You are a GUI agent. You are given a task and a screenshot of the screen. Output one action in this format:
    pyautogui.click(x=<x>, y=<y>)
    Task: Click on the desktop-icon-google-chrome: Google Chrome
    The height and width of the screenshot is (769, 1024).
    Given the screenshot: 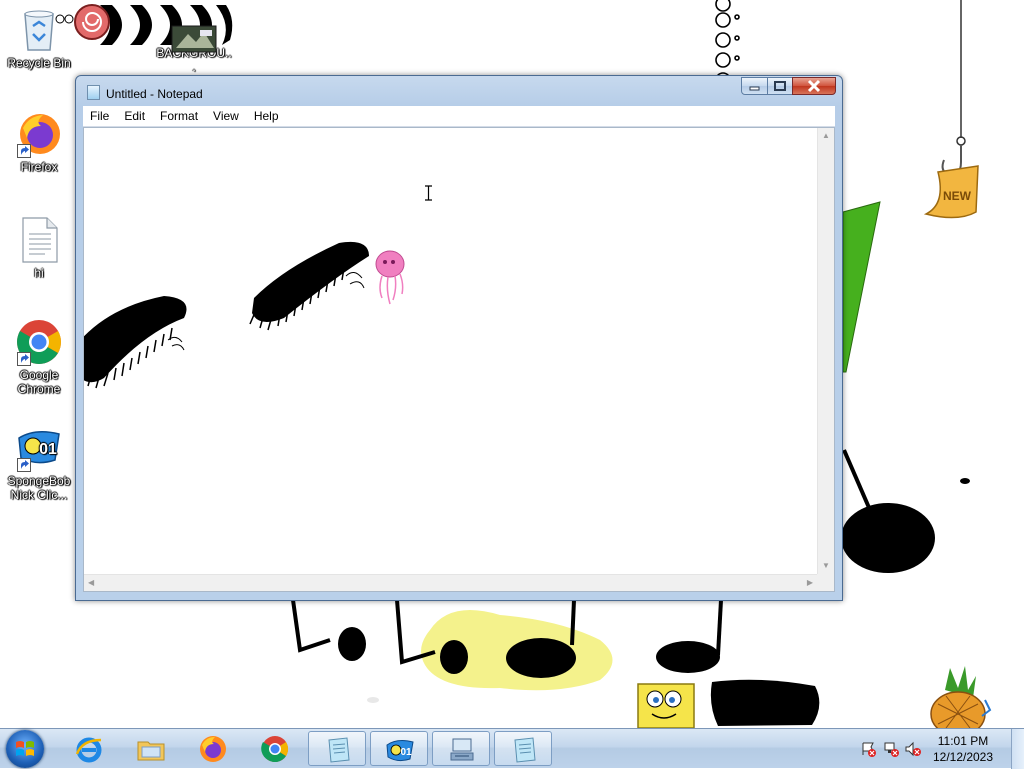 What is the action you would take?
    pyautogui.click(x=39, y=357)
    